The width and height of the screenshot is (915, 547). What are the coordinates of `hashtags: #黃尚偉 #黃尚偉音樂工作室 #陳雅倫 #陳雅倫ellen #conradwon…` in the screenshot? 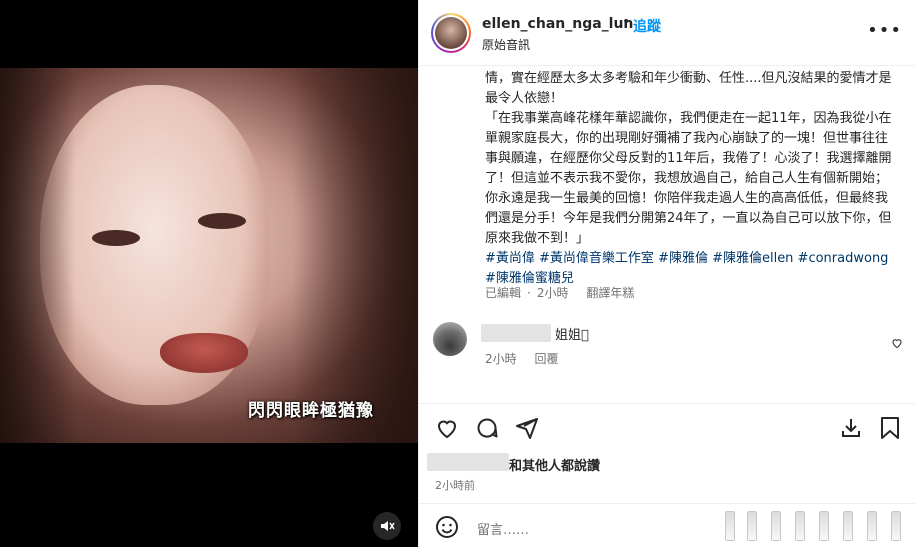 It's located at (692, 269).